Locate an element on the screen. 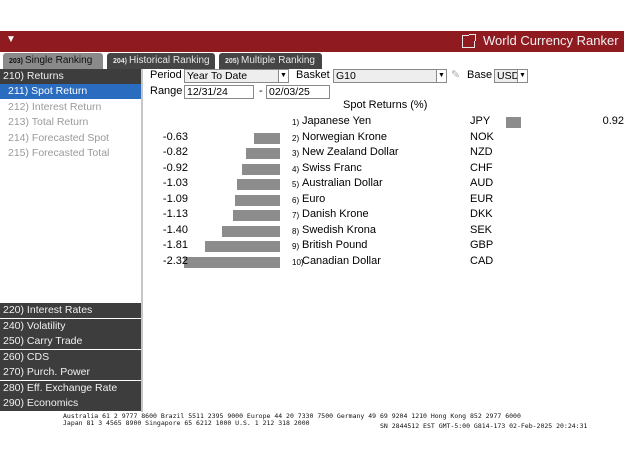 The width and height of the screenshot is (624, 449). period-select: Year To Date ▼ is located at coordinates (236, 76).